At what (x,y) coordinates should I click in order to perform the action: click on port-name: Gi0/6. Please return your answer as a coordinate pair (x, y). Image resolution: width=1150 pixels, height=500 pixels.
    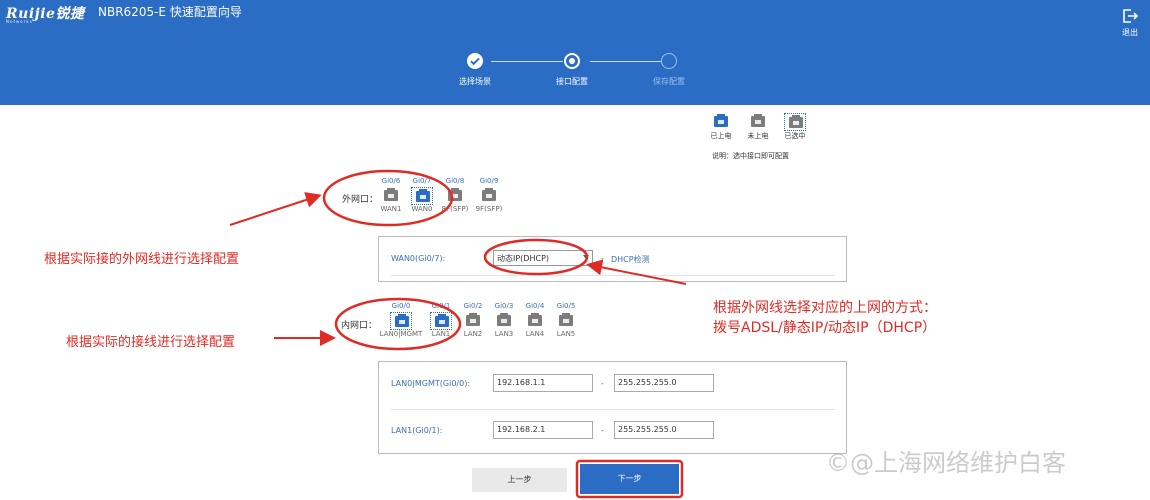
    Looking at the image, I should click on (391, 181).